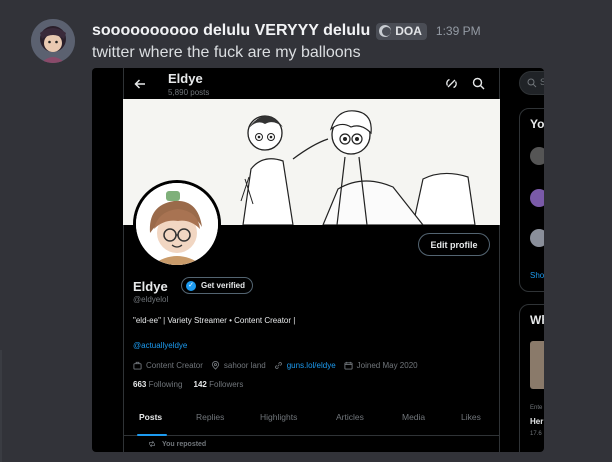  I want to click on sidebar-search: S, so click(531, 83).